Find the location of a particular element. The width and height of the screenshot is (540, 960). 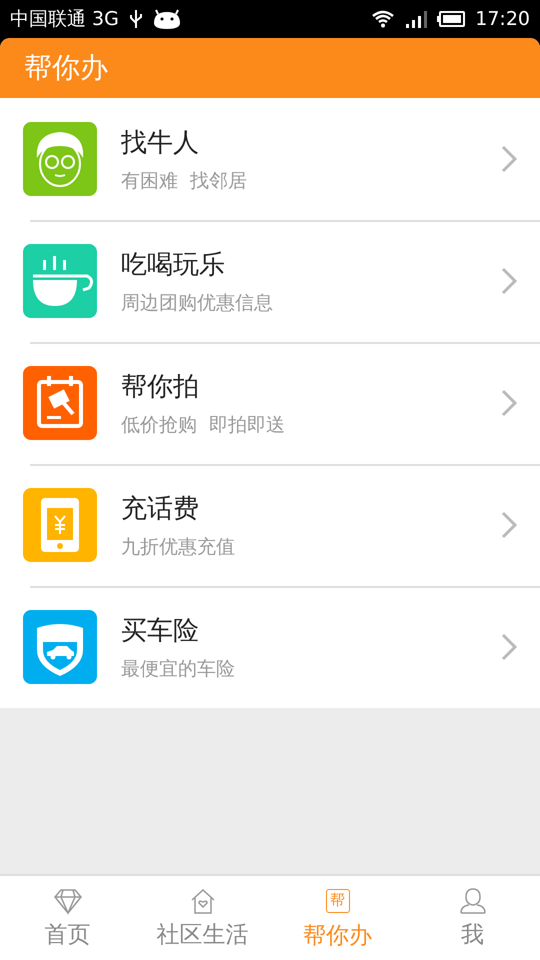

item-title: 帮你拍 is located at coordinates (160, 387).